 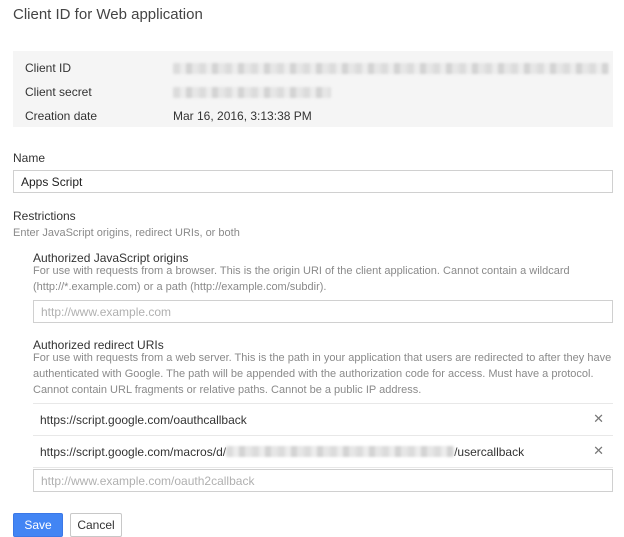 What do you see at coordinates (252, 92) in the screenshot?
I see `client-secret-value-redacted` at bounding box center [252, 92].